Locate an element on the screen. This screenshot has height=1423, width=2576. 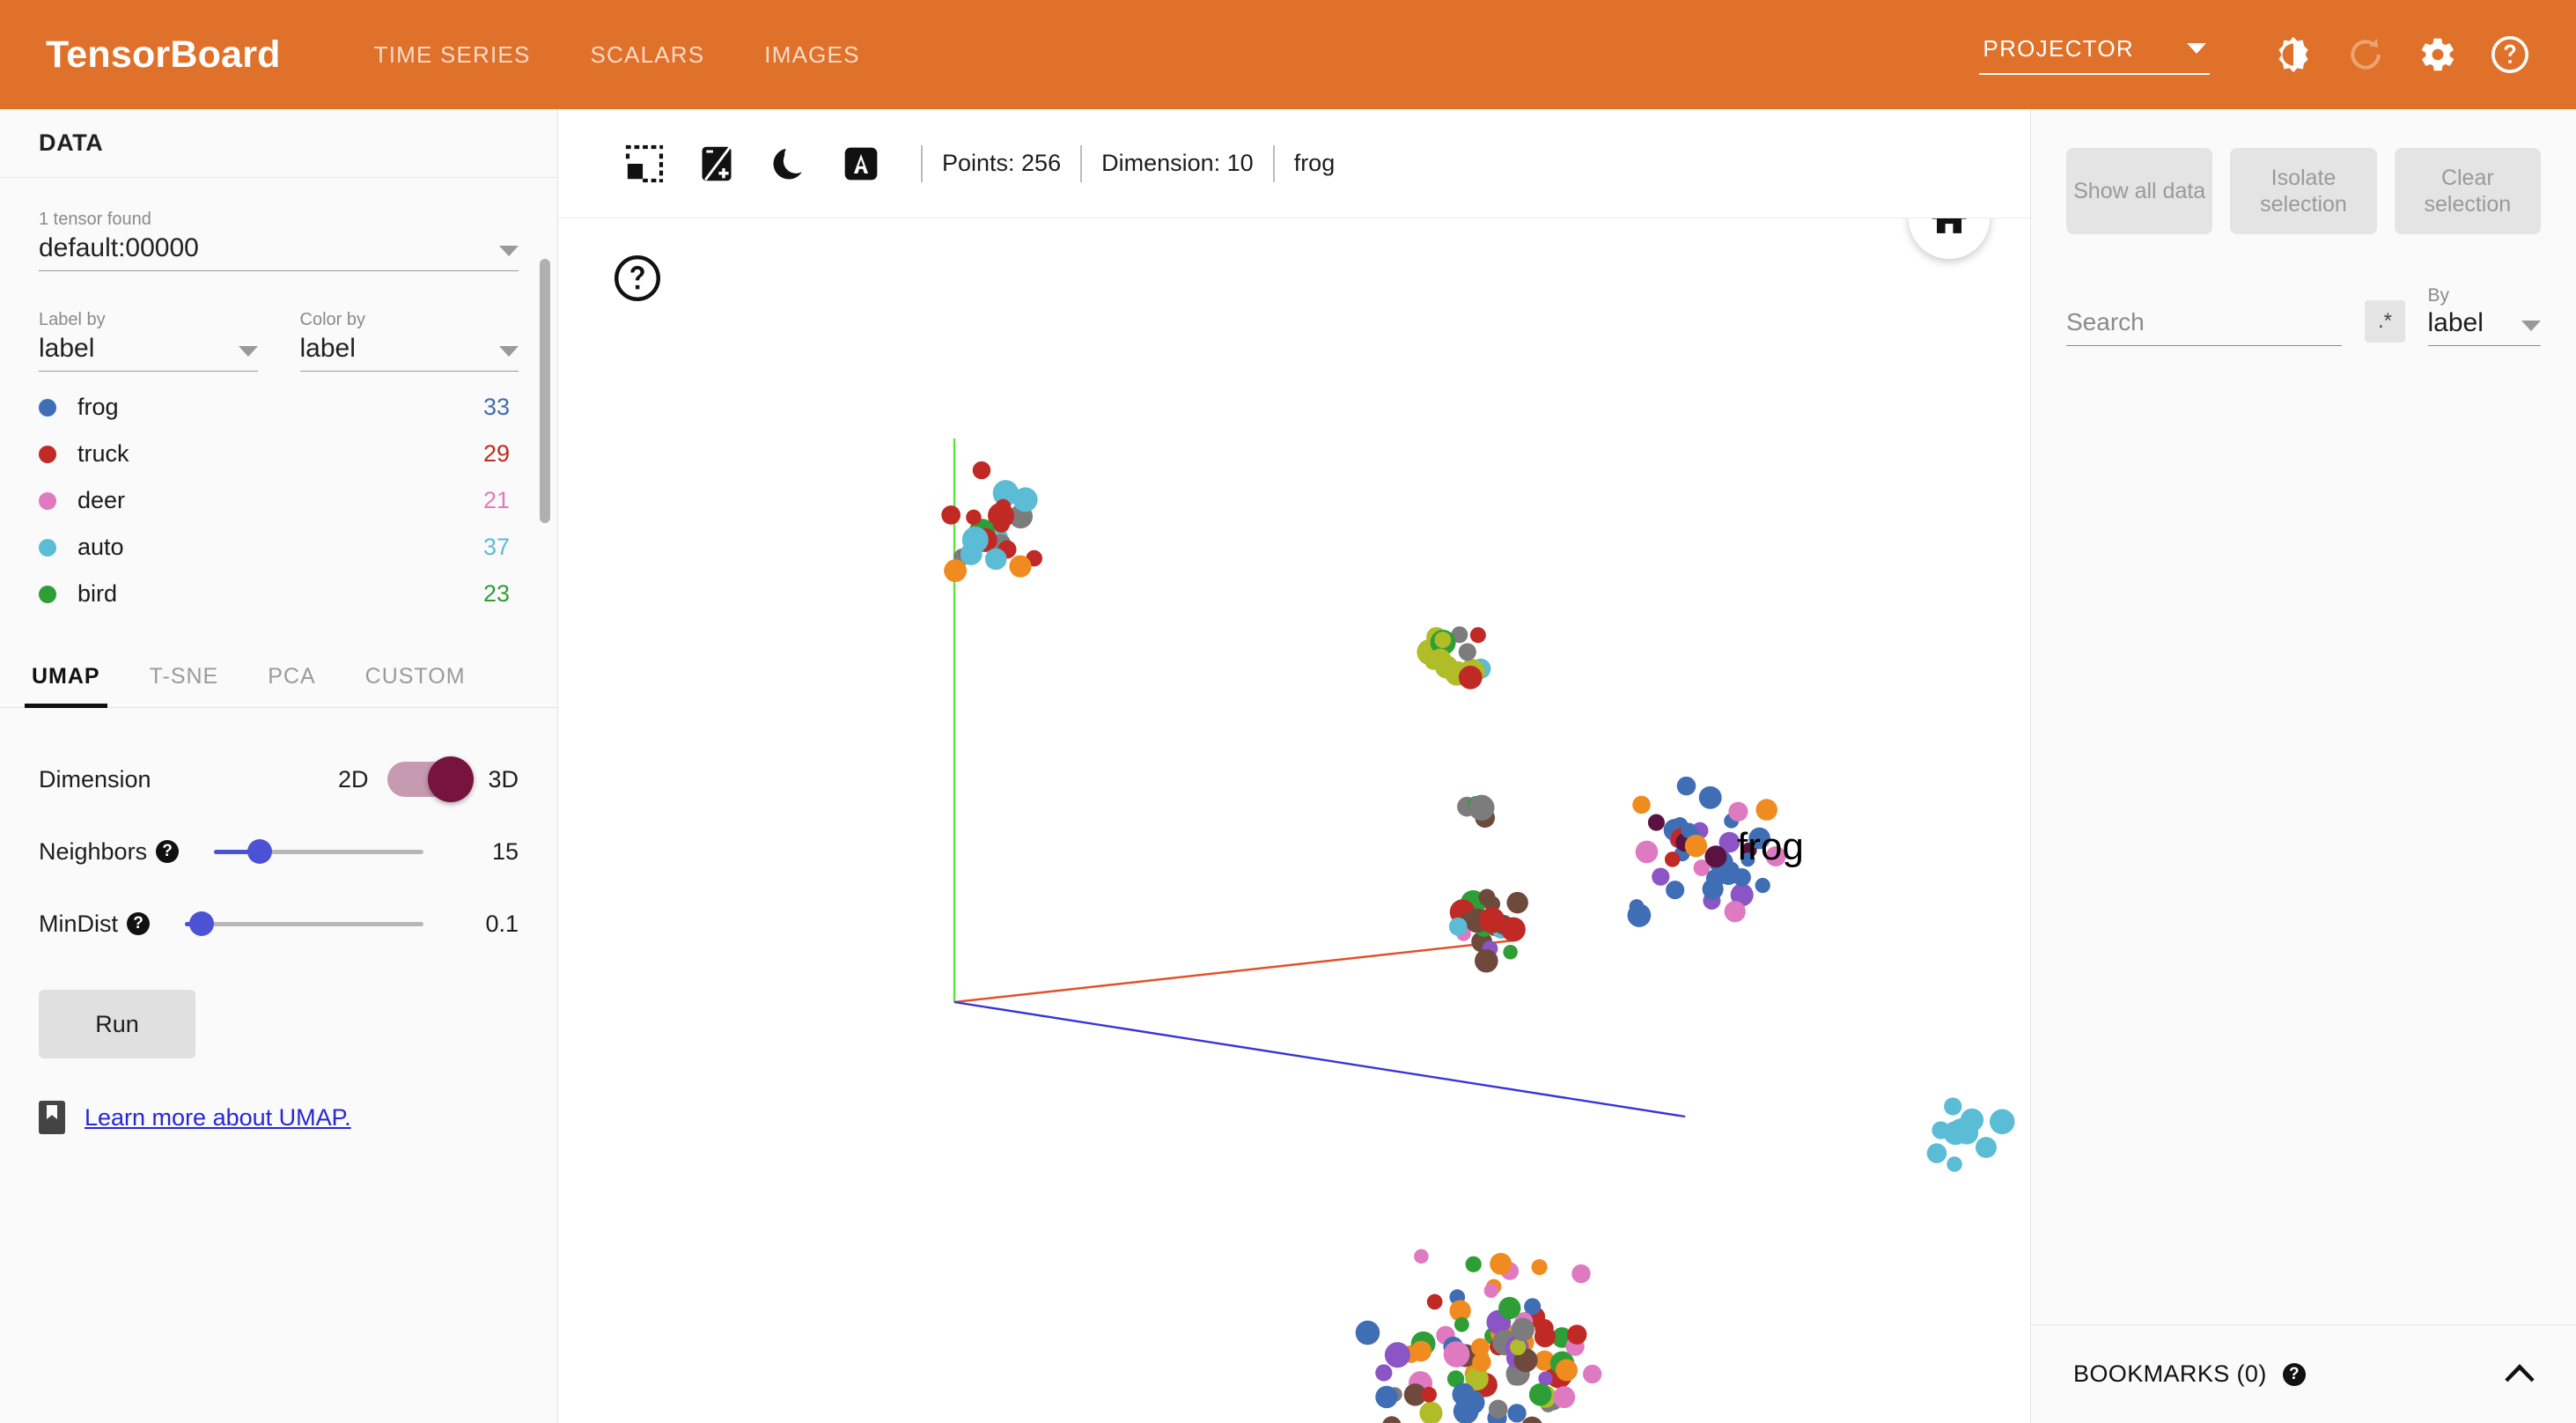
brightness-icon is located at coordinates (2293, 54).